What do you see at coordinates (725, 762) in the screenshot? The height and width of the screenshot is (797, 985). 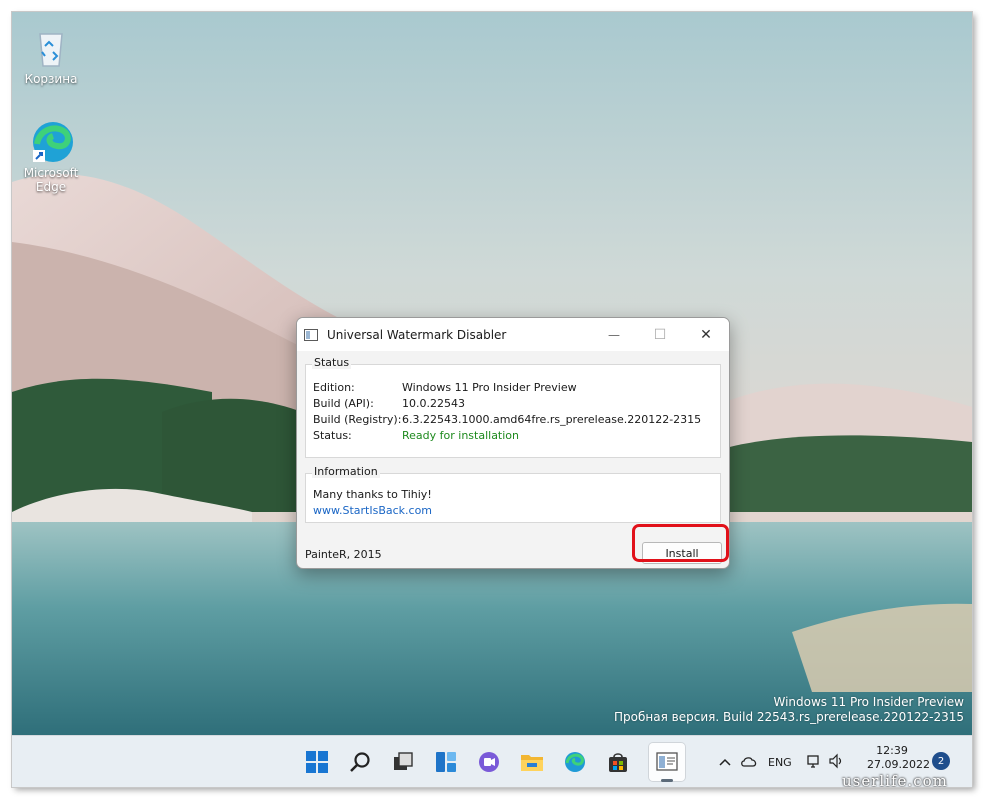 I see `chevron-up-icon` at bounding box center [725, 762].